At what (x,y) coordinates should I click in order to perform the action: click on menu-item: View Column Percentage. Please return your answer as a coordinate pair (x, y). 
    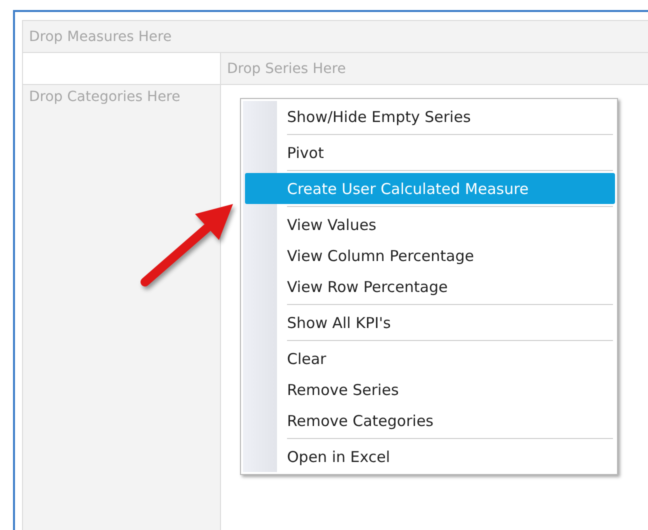
    Looking at the image, I should click on (446, 255).